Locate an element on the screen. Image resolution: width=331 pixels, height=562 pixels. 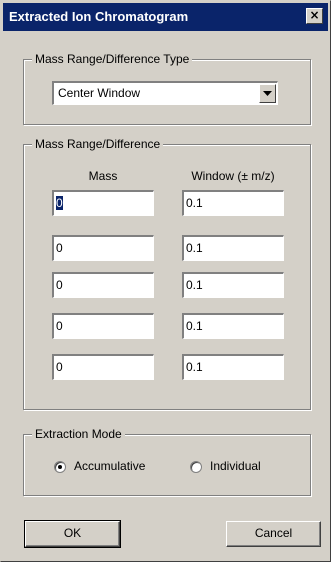
radio-unchecked-icon is located at coordinates (196, 466).